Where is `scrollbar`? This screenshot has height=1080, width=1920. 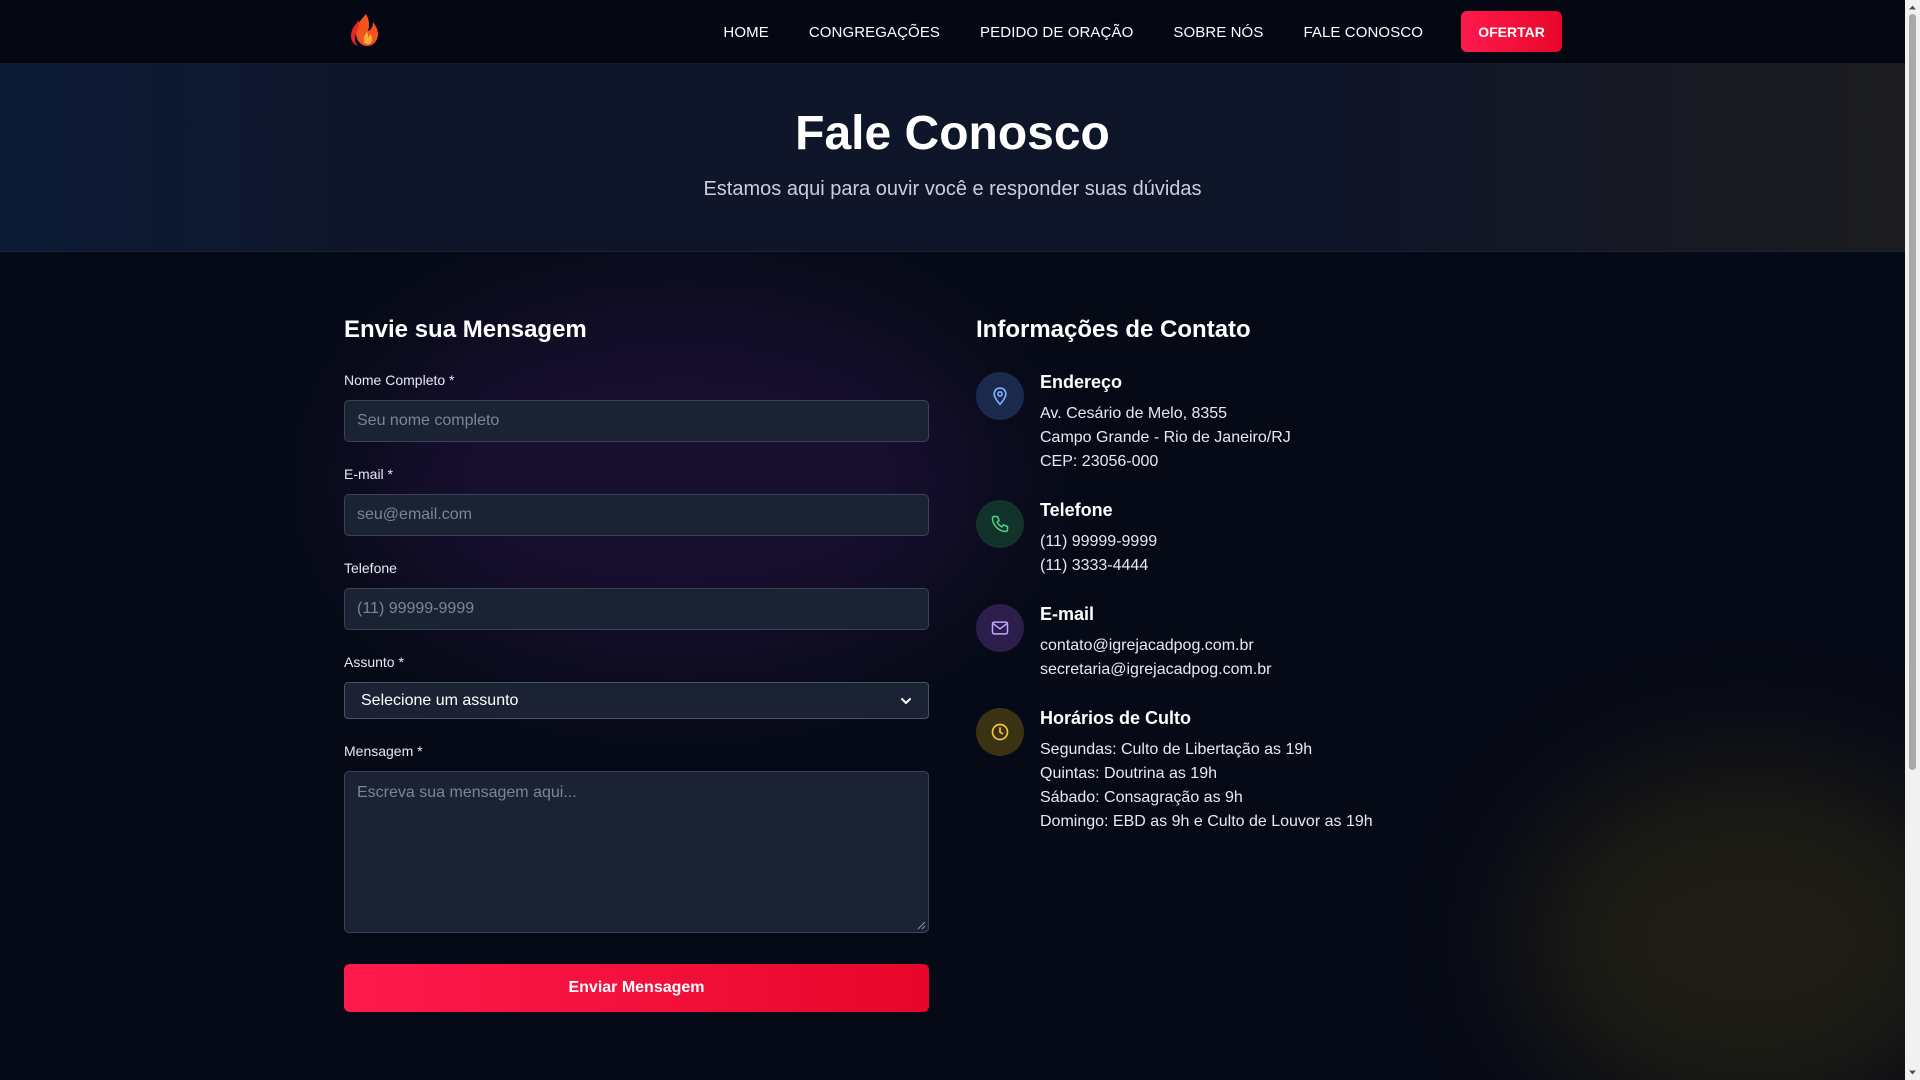 scrollbar is located at coordinates (1912, 540).